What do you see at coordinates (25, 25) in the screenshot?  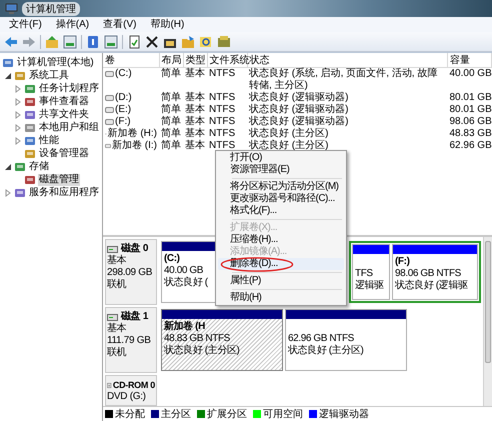 I see `menu-item: 文件(F)` at bounding box center [25, 25].